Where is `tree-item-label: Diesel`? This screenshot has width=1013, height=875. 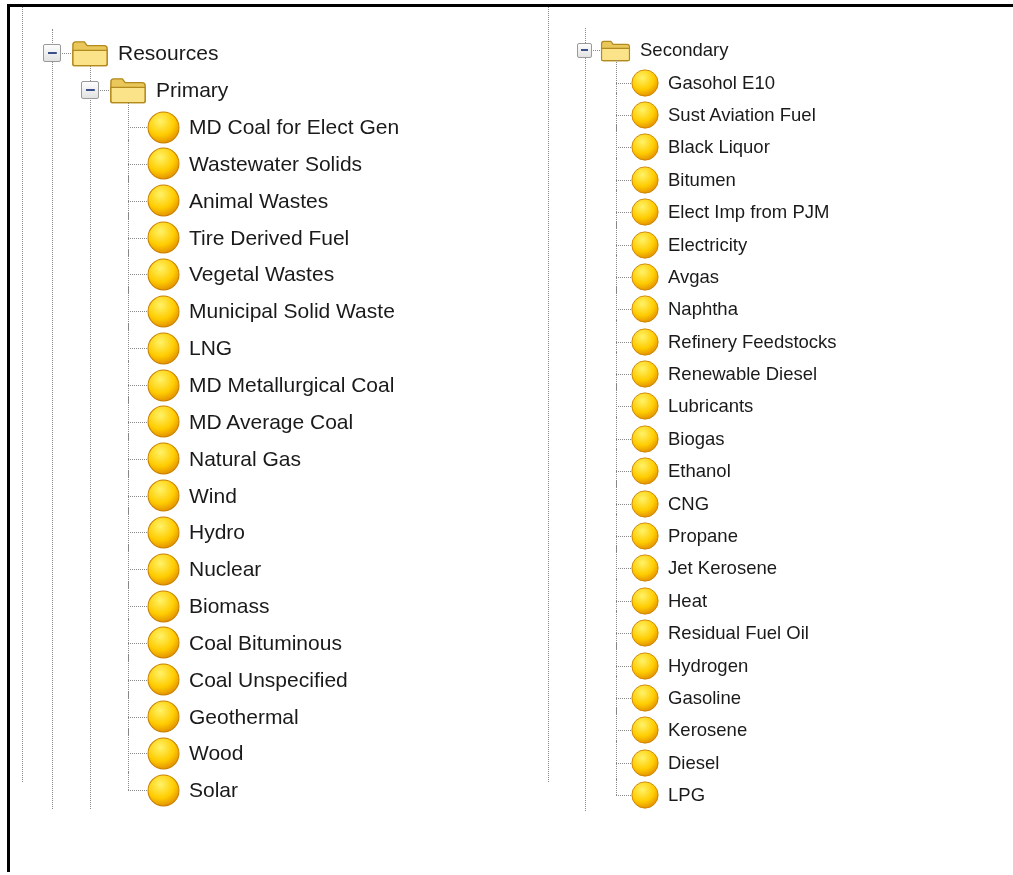
tree-item-label: Diesel is located at coordinates (694, 762).